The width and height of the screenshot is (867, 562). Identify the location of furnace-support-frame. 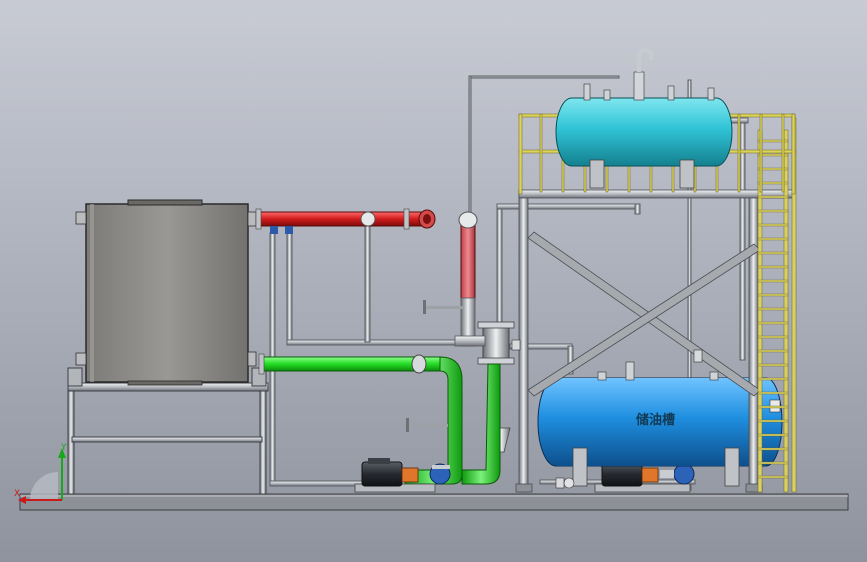
(168, 431).